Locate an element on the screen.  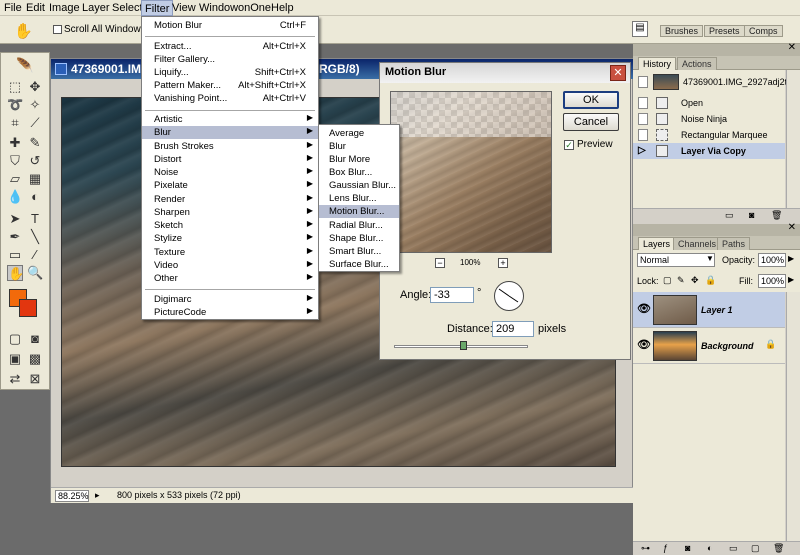
history-state-slider-icon: ▷ is located at coordinates (642, 150).